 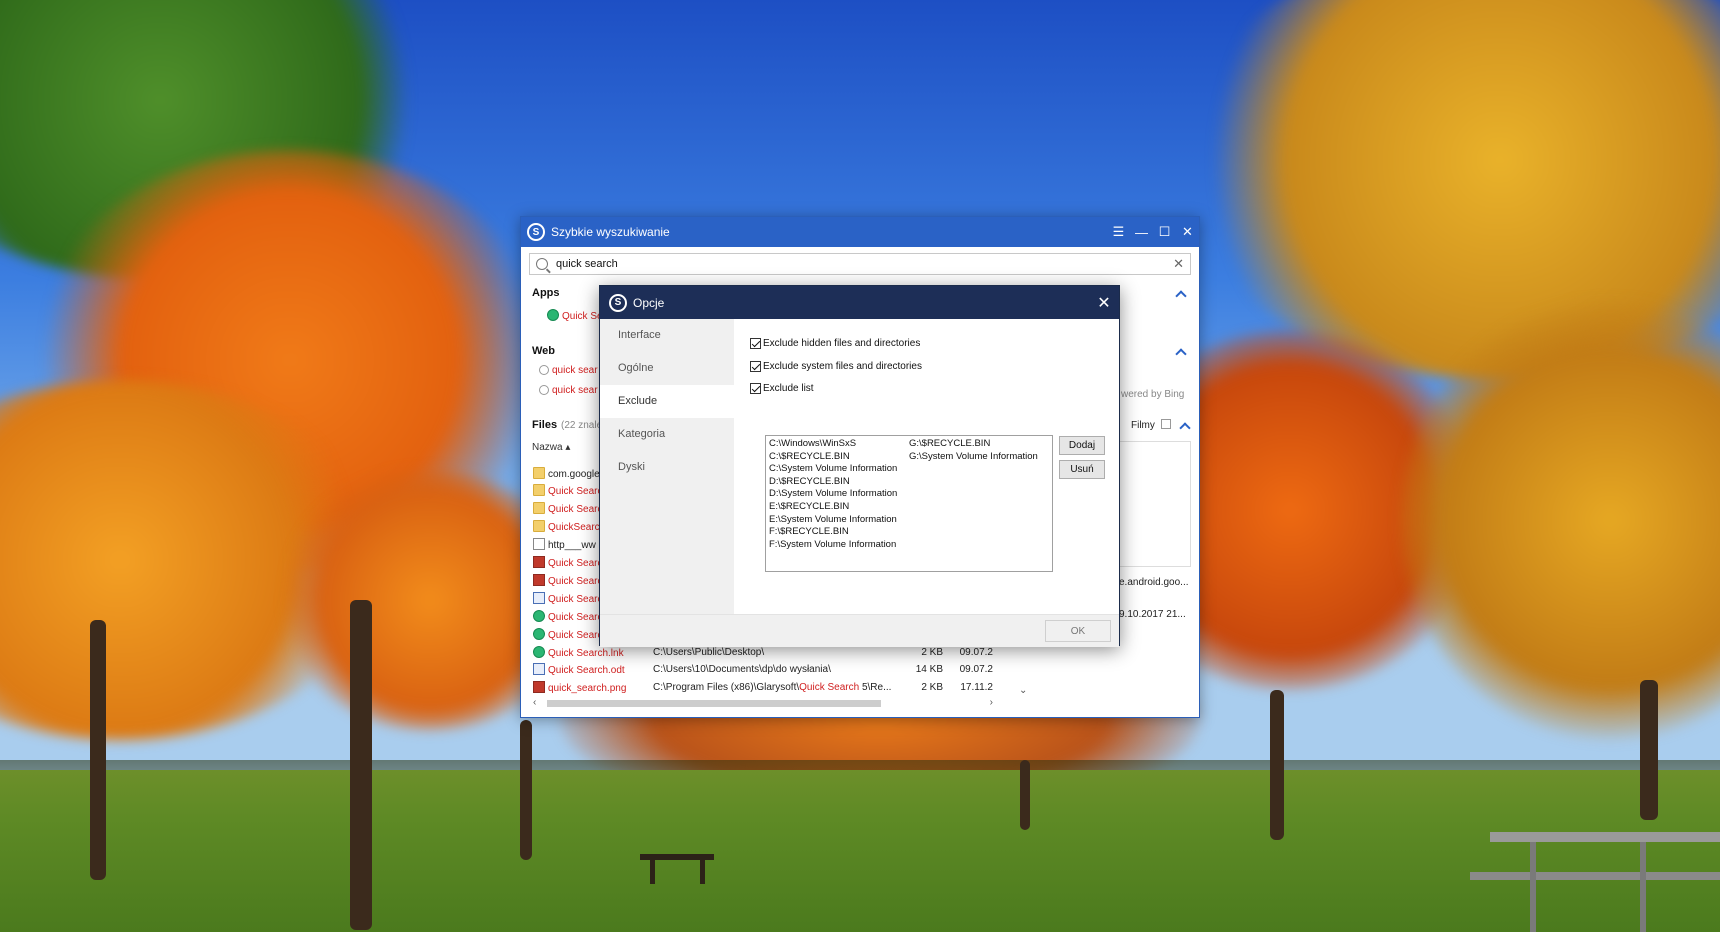 What do you see at coordinates (546, 293) in the screenshot?
I see `apps-heading: Apps` at bounding box center [546, 293].